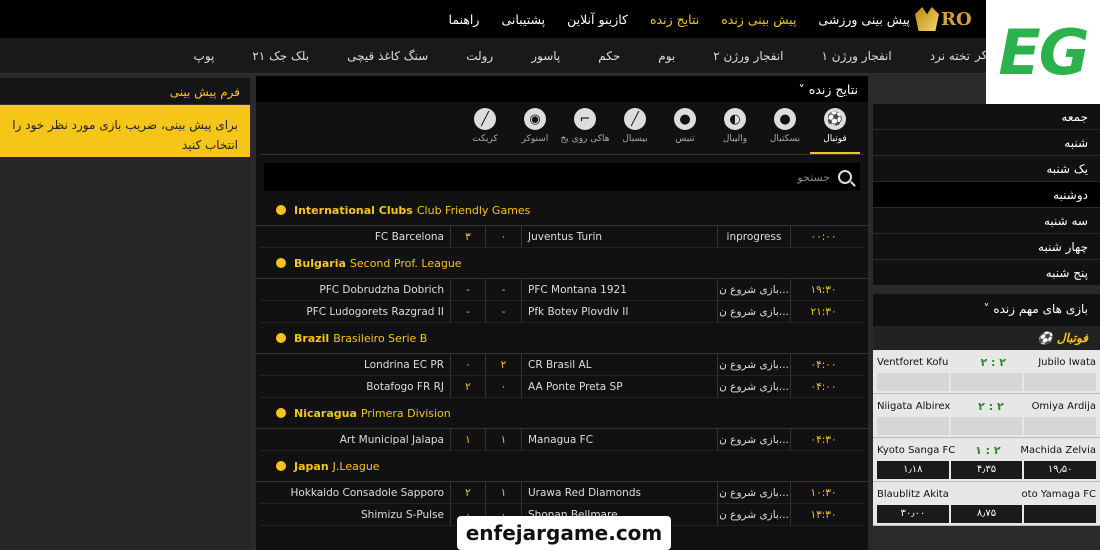 The image size is (1100, 550). What do you see at coordinates (635, 129) in the screenshot?
I see `sport-tab: ╱ بیسبال` at bounding box center [635, 129].